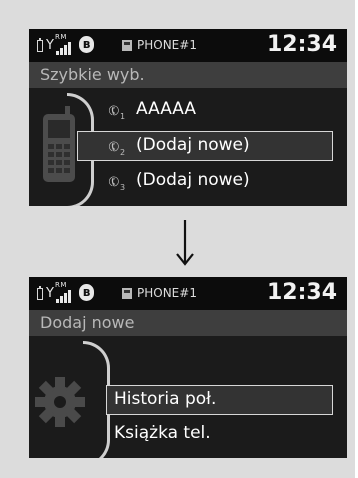 This screenshot has height=478, width=358. What do you see at coordinates (162, 433) in the screenshot?
I see `menu-item-label: Książka tel.` at bounding box center [162, 433].